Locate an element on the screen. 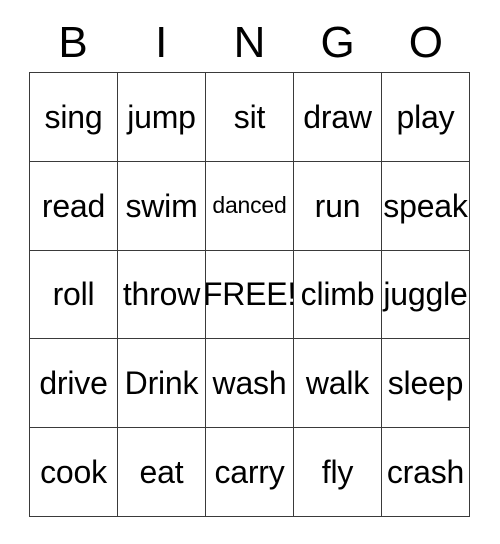 This screenshot has height=544, width=500. bingo-row: cook eat carry fly crash is located at coordinates (250, 472).